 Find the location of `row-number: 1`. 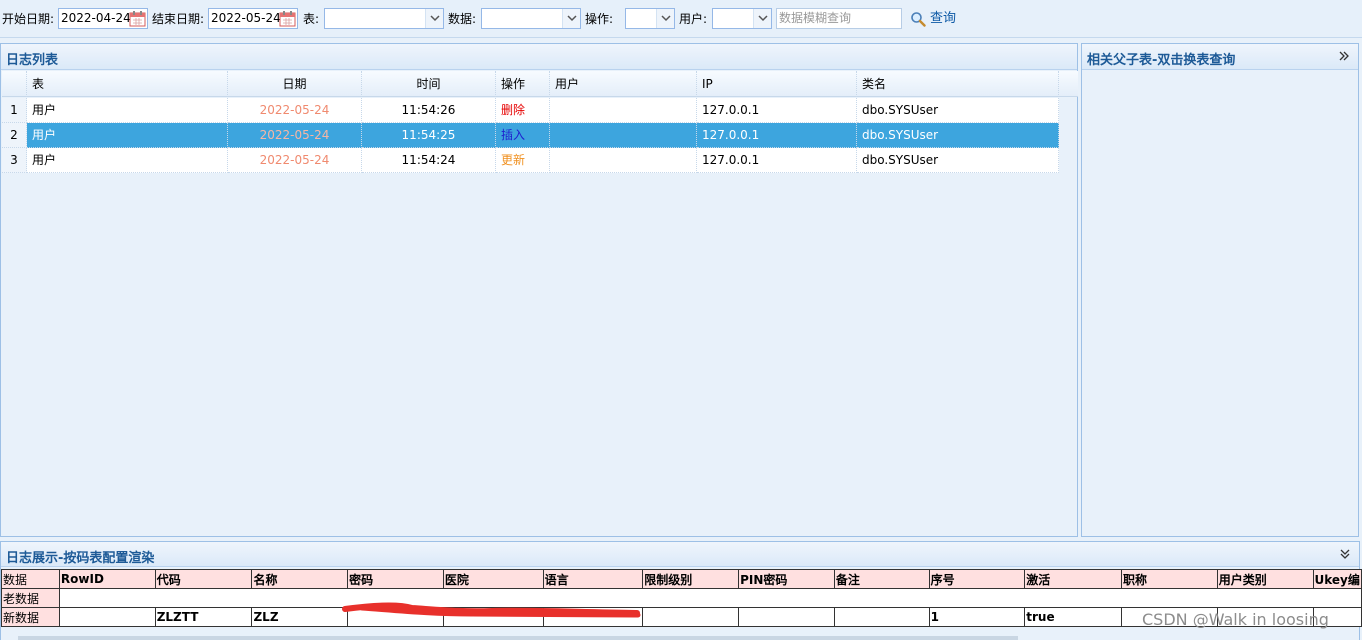

row-number: 1 is located at coordinates (14, 110).